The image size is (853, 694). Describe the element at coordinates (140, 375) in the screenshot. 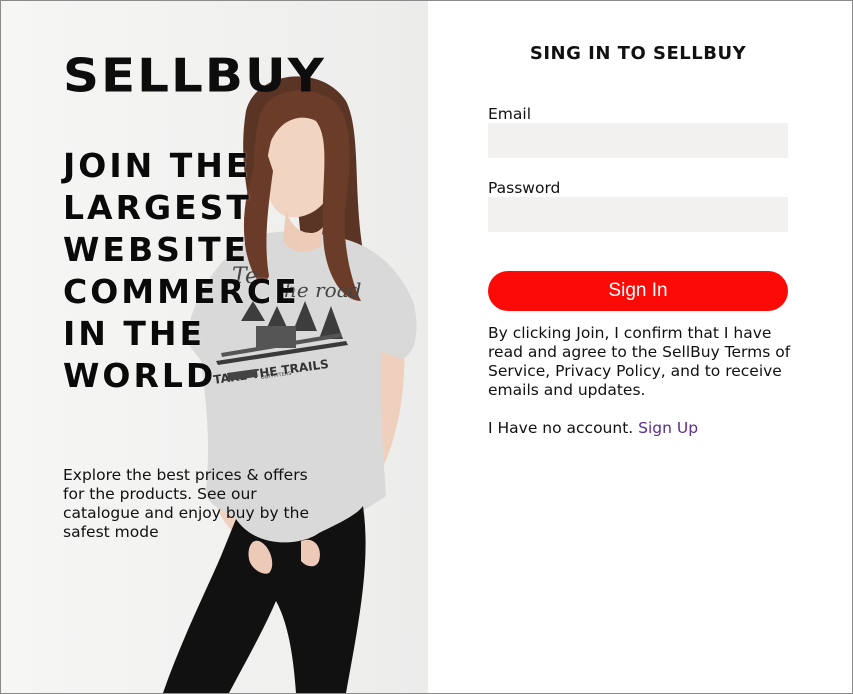

I see `headline-line: WORLD` at that location.